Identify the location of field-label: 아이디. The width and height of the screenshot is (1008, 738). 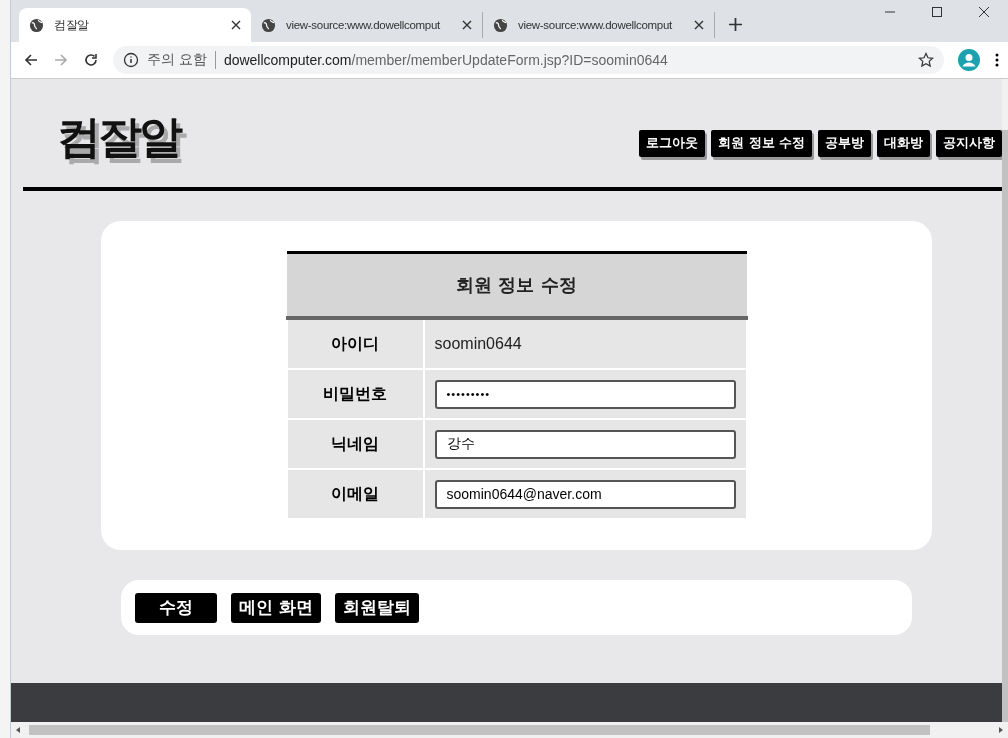
(355, 343).